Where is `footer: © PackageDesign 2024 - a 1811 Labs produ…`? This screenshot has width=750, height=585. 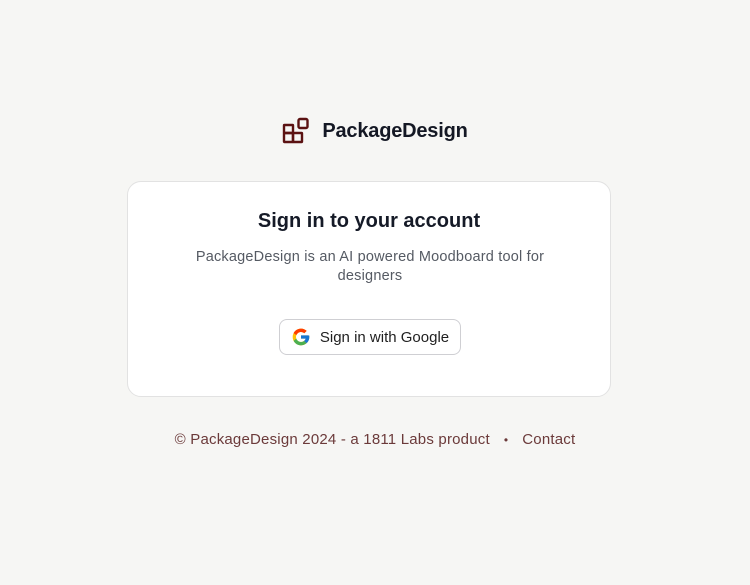 footer: © PackageDesign 2024 - a 1811 Labs produ… is located at coordinates (375, 439).